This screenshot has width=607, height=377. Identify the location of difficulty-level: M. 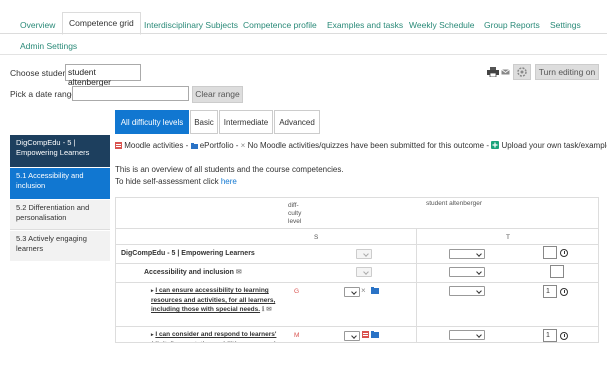
(297, 335).